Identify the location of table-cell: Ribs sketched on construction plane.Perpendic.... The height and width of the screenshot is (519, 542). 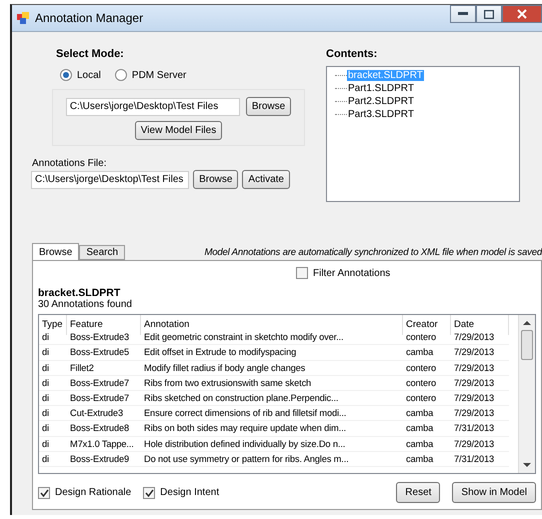
(272, 398).